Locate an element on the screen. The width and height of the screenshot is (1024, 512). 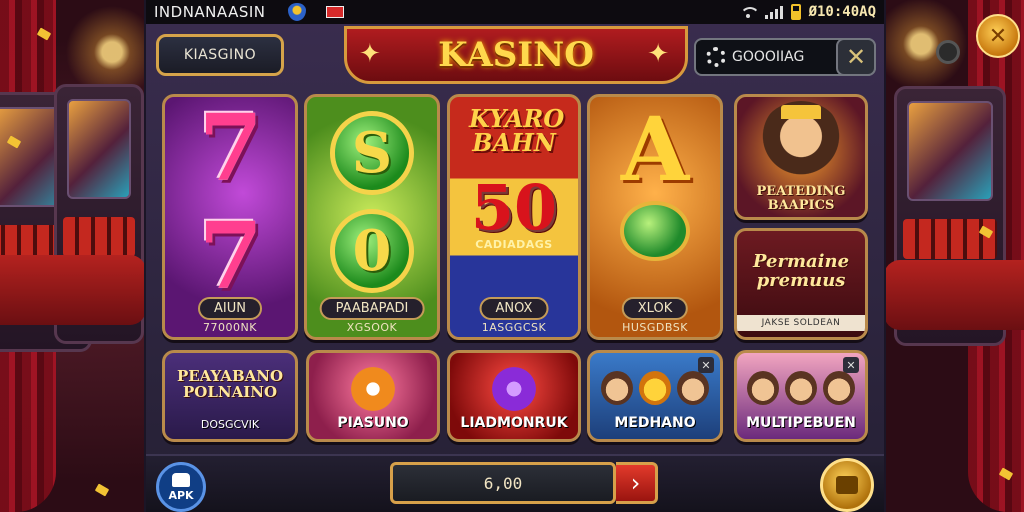
game-subtitle: HUSGDBSK is located at coordinates (655, 327).